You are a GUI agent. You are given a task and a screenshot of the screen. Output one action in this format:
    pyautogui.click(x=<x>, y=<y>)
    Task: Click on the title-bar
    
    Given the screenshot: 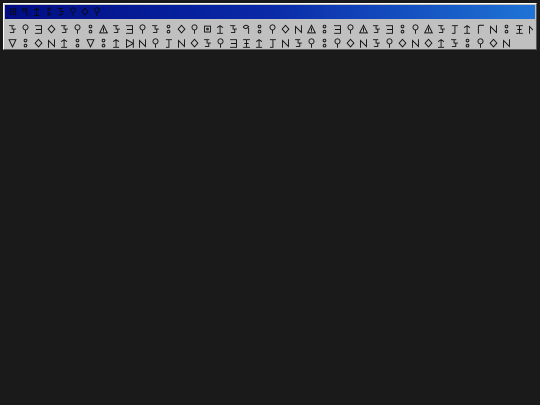 What is the action you would take?
    pyautogui.click(x=270, y=12)
    